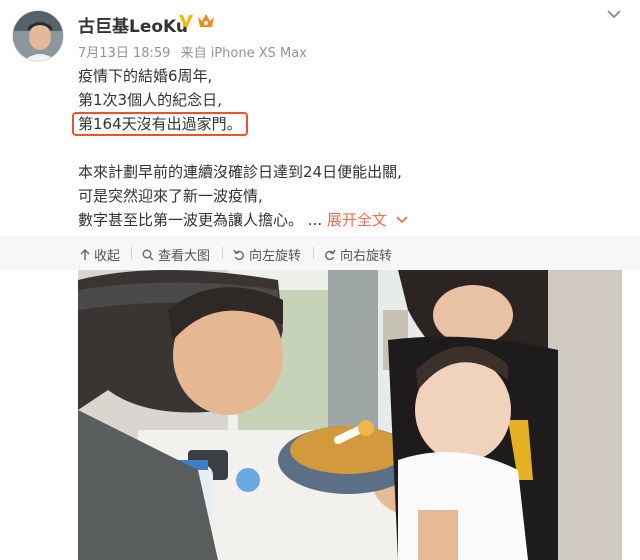  What do you see at coordinates (330, 254) in the screenshot?
I see `rotate-right-icon` at bounding box center [330, 254].